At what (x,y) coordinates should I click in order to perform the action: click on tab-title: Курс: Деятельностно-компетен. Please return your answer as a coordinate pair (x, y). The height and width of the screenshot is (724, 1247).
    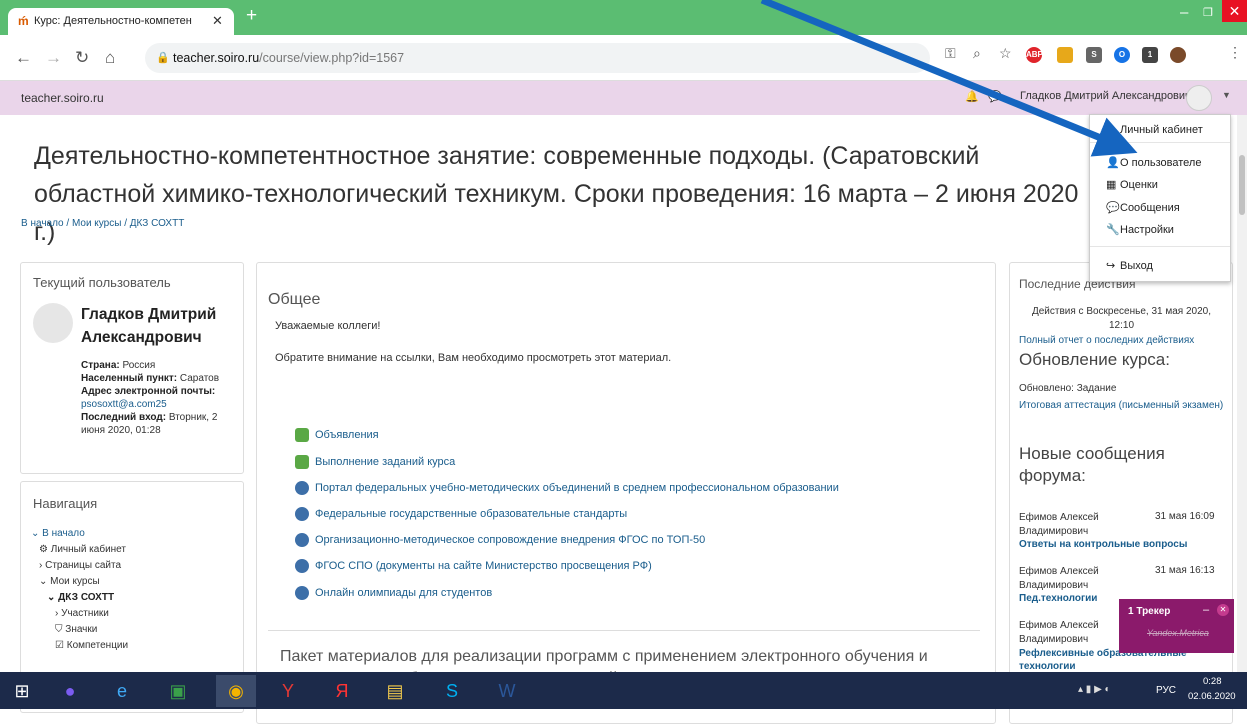
    Looking at the image, I should click on (113, 21).